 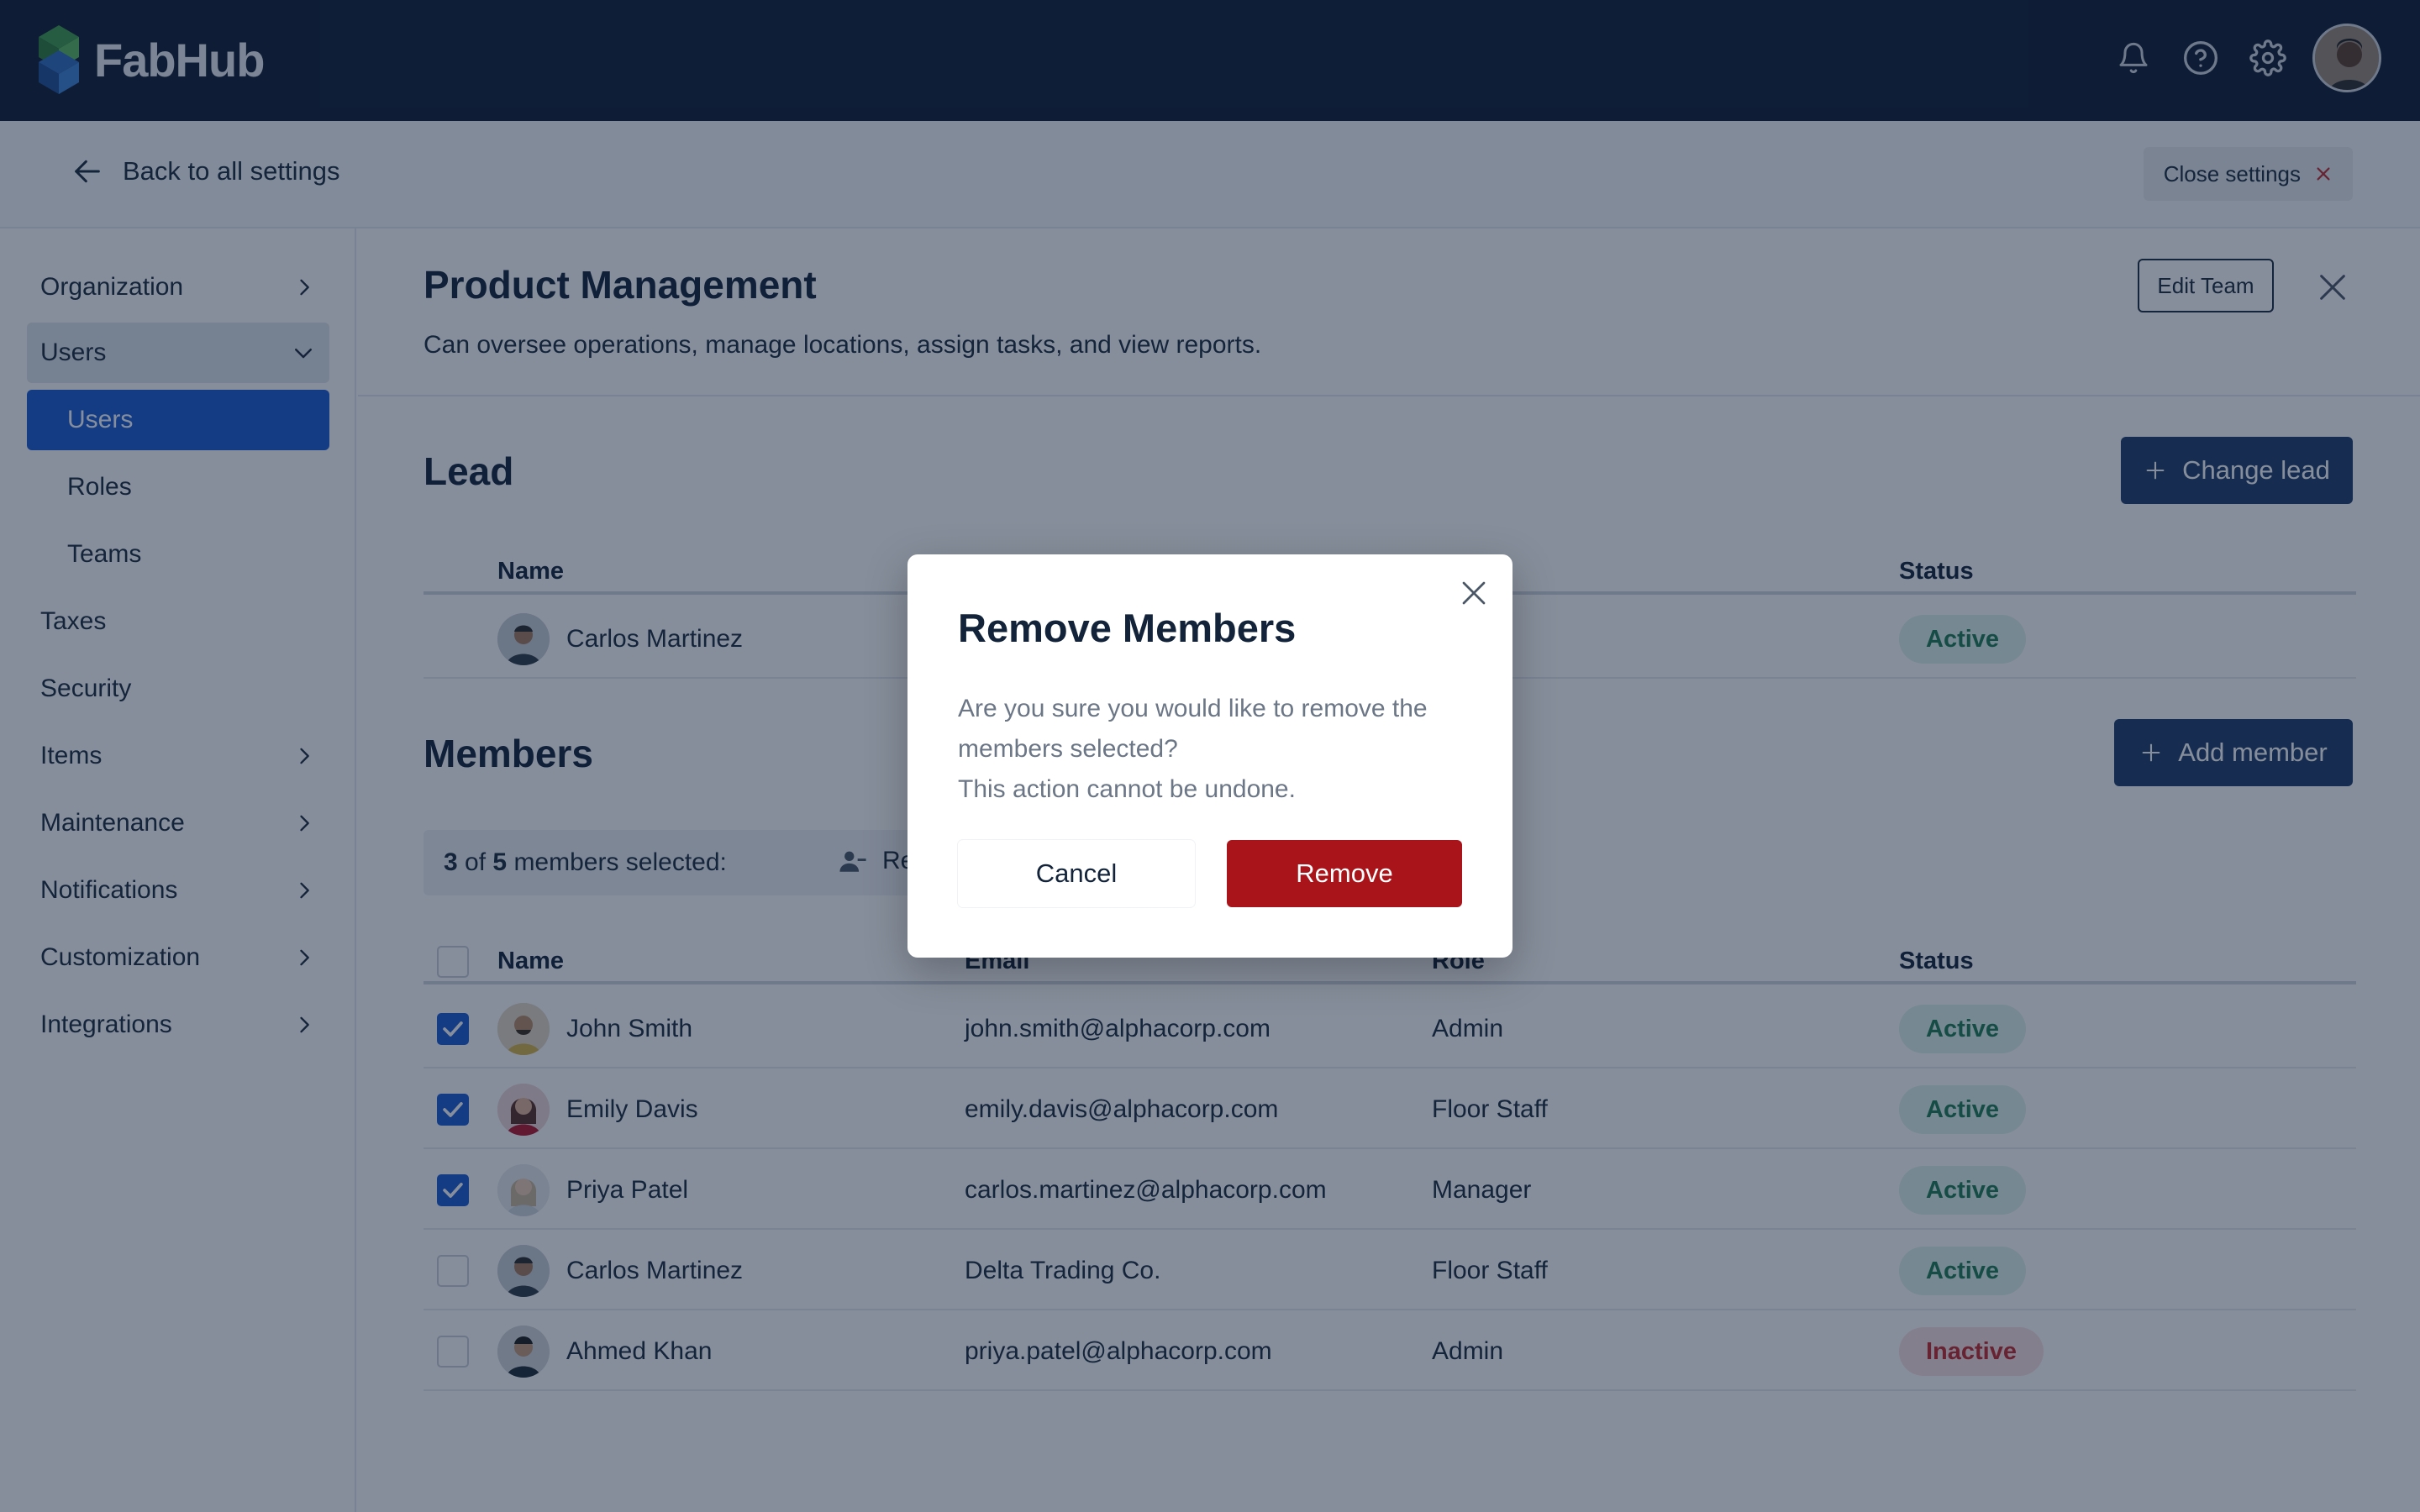 I want to click on dialog-title: Remove Members, so click(x=1127, y=628).